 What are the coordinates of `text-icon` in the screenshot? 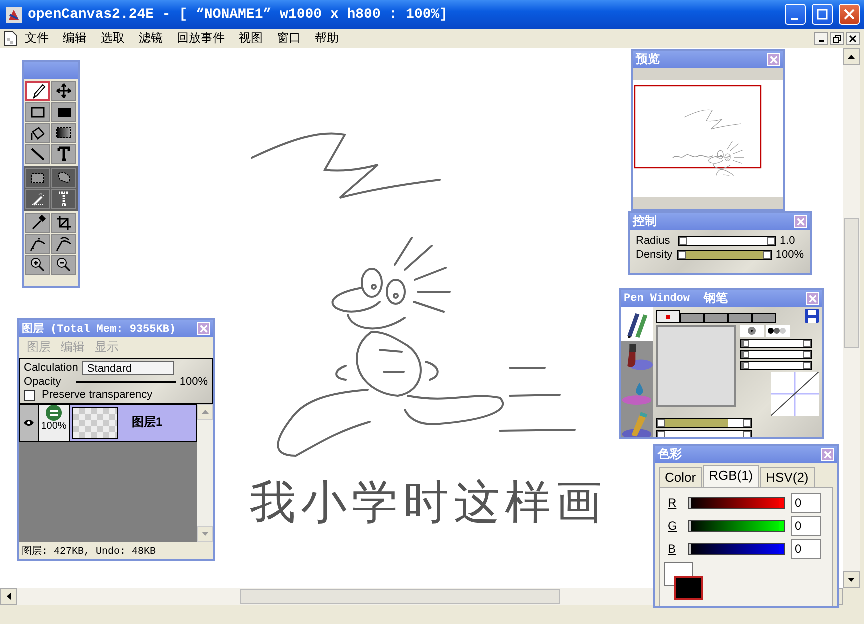 It's located at (64, 154).